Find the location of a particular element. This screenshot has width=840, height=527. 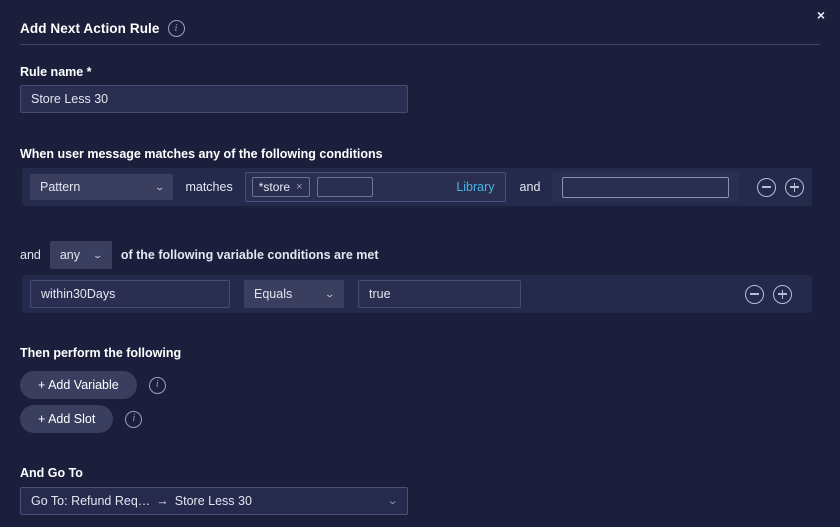

variable-comparator-select: Equals ⌄ is located at coordinates (294, 294).